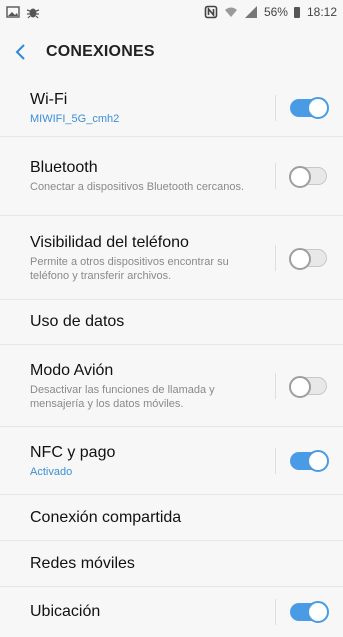  Describe the element at coordinates (109, 242) in the screenshot. I see `setting-title: Visibilidad del teléfono` at that location.